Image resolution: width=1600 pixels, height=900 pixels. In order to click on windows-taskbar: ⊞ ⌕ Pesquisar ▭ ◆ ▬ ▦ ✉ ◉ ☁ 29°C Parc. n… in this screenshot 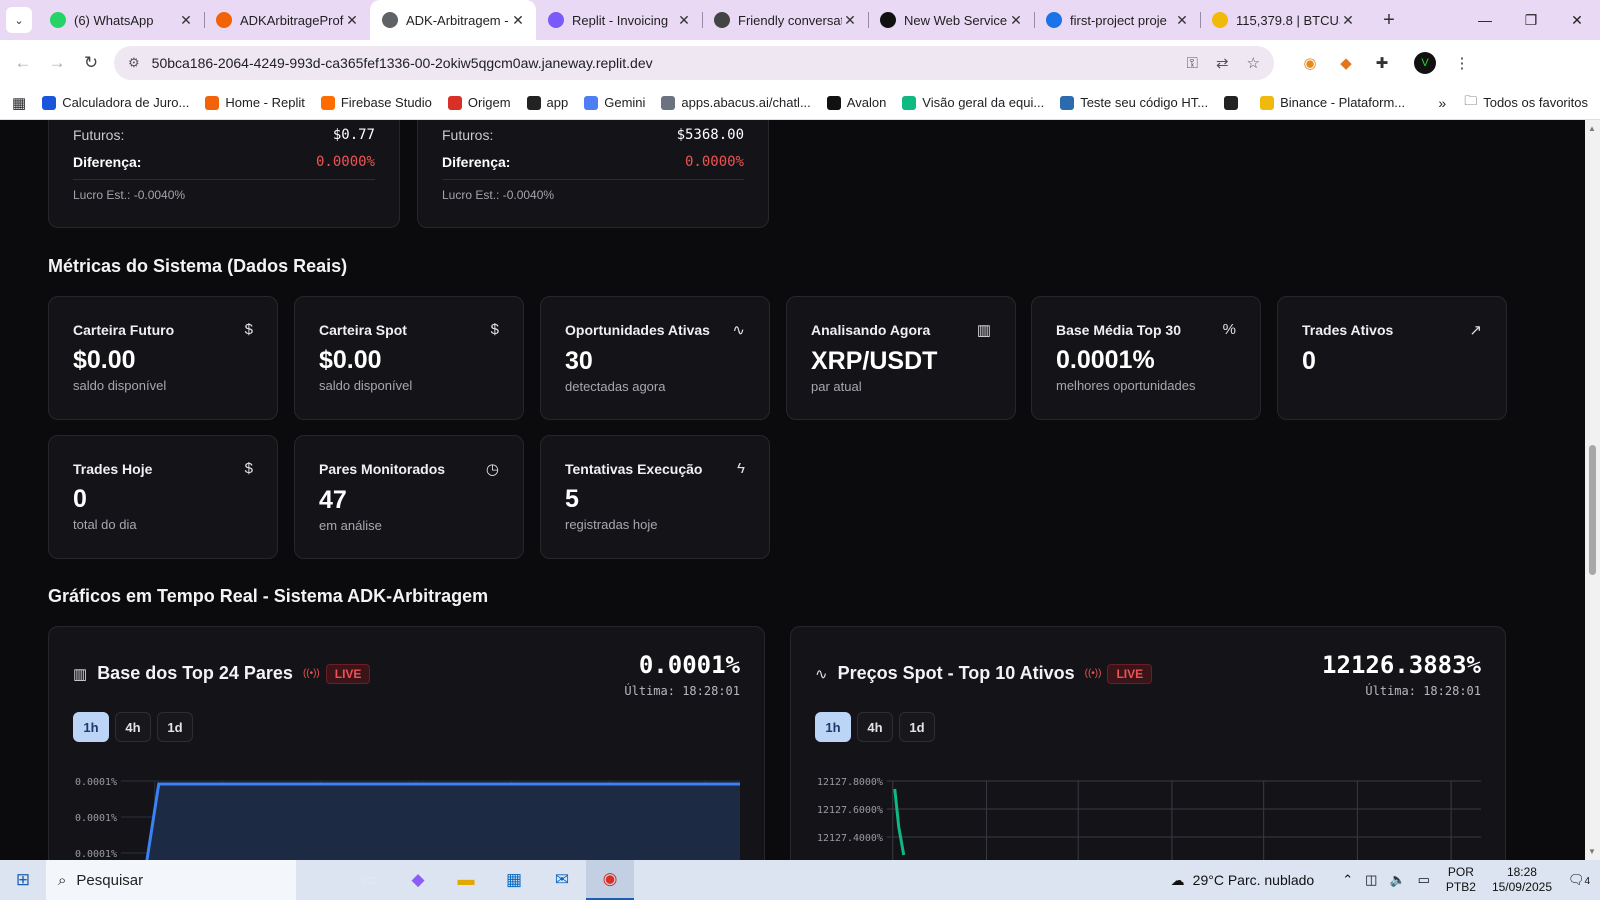, I will do `click(800, 880)`.